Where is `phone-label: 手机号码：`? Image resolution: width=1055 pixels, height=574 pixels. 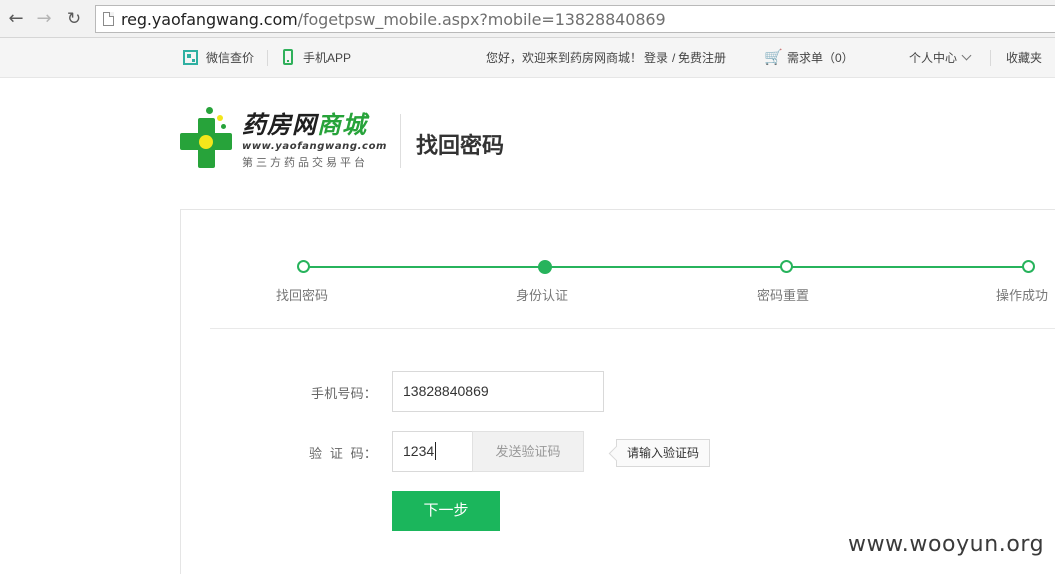 phone-label: 手机号码： is located at coordinates (344, 393).